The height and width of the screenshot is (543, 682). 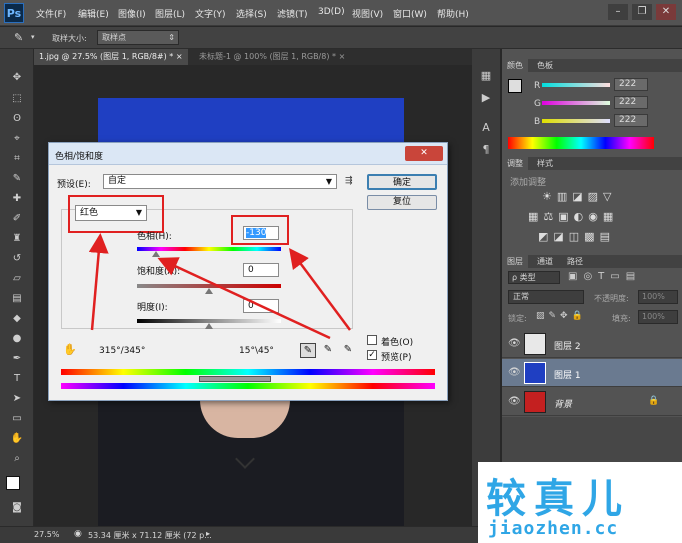 What do you see at coordinates (320, 289) in the screenshot?
I see `arrow-to-hue-value` at bounding box center [320, 289].